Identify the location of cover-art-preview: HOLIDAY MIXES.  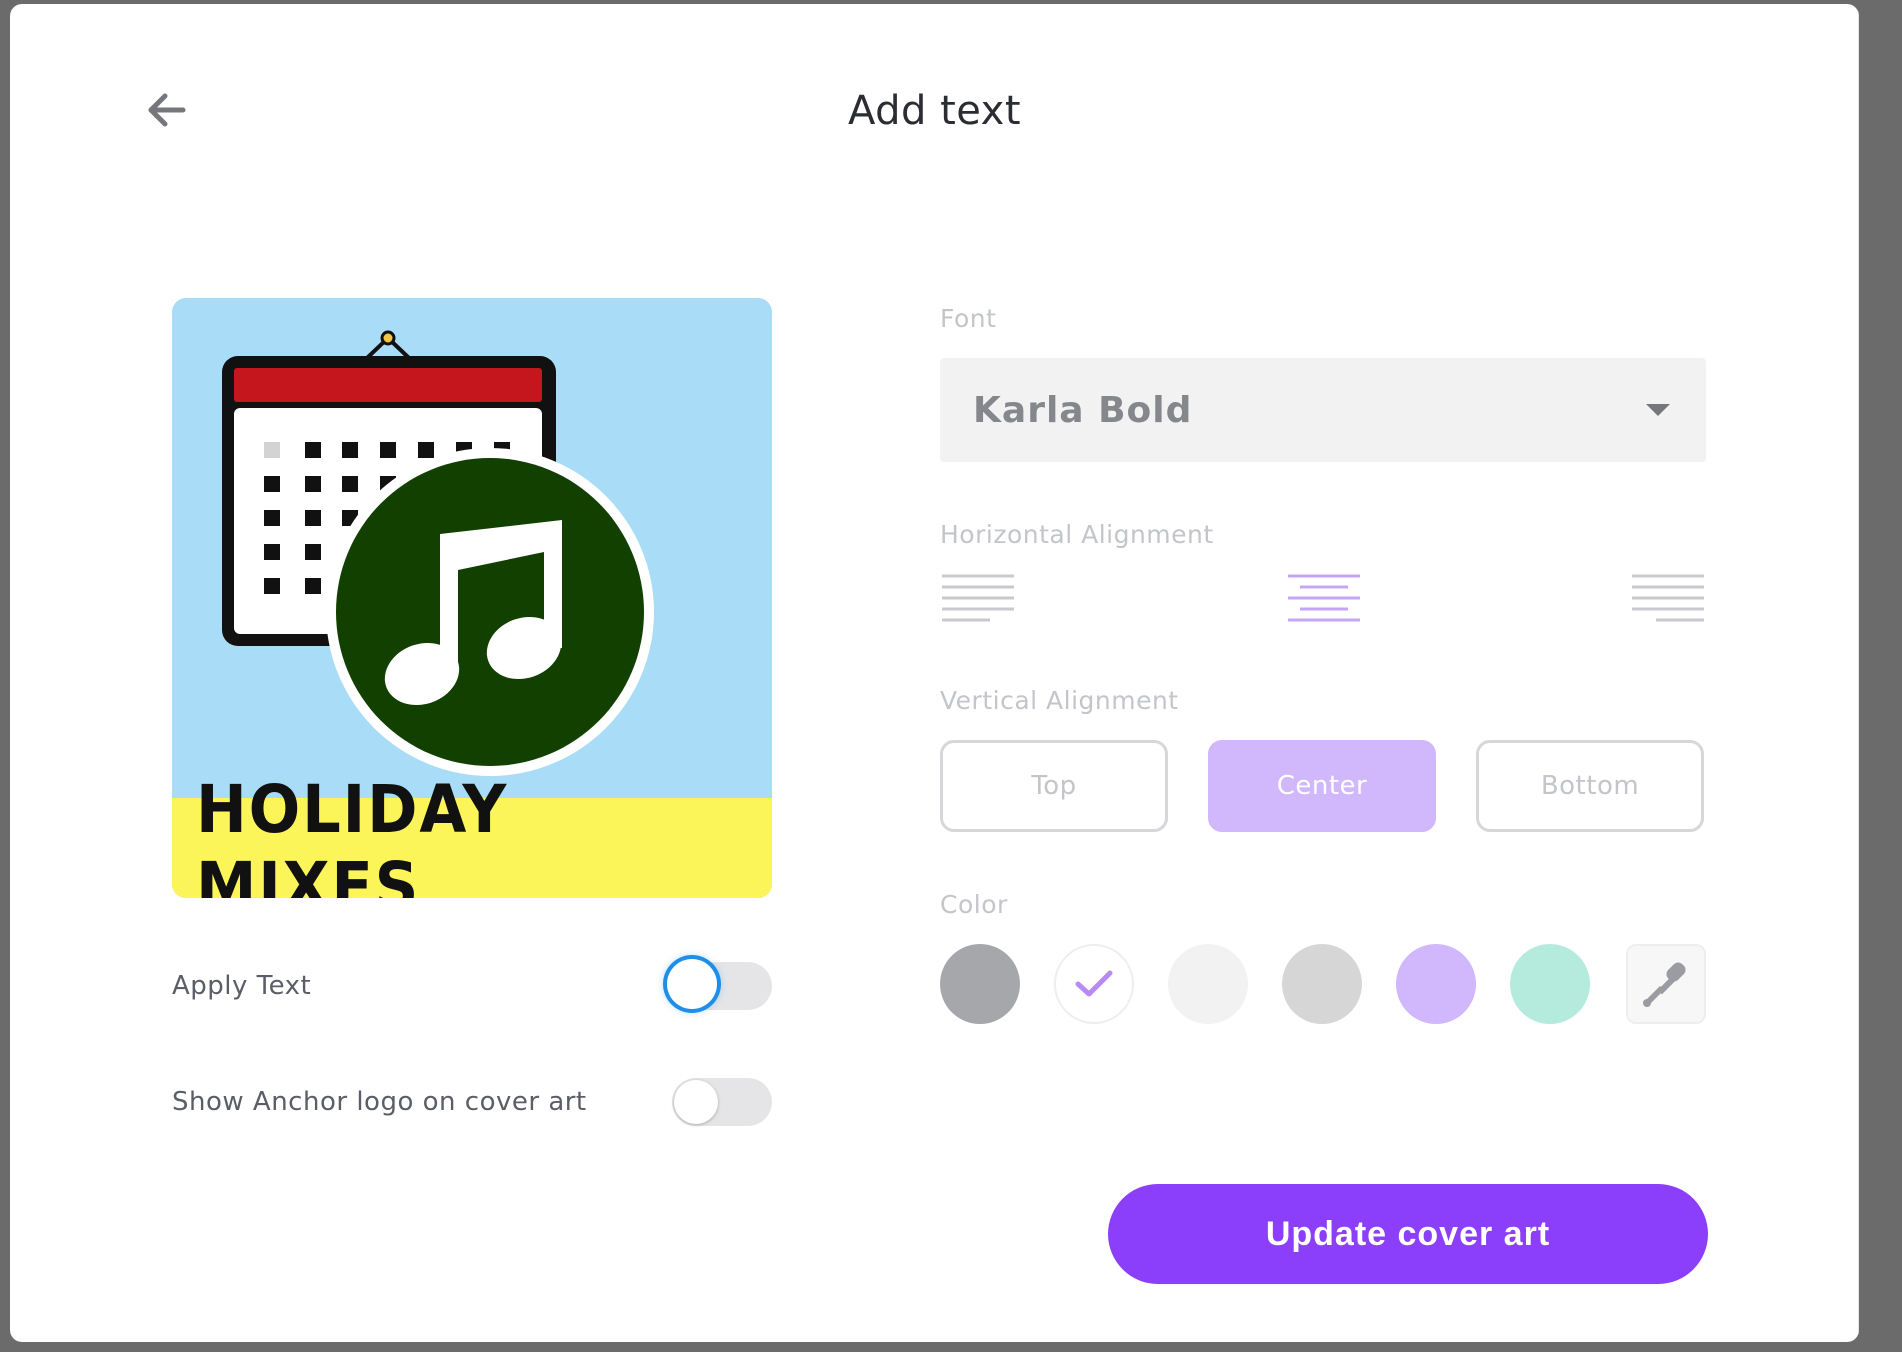
(472, 598).